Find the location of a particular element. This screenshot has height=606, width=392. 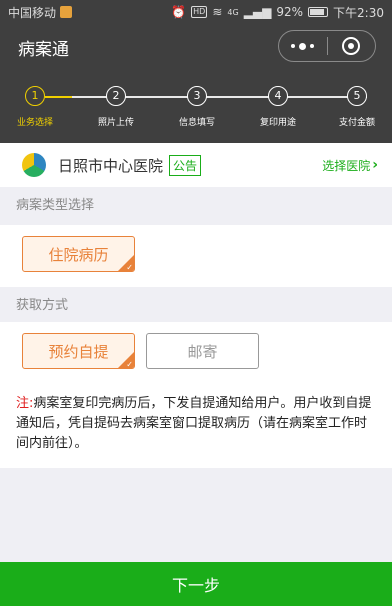

pickup-method-section: 预约自提 ✓ 邮寄 is located at coordinates (196, 352).